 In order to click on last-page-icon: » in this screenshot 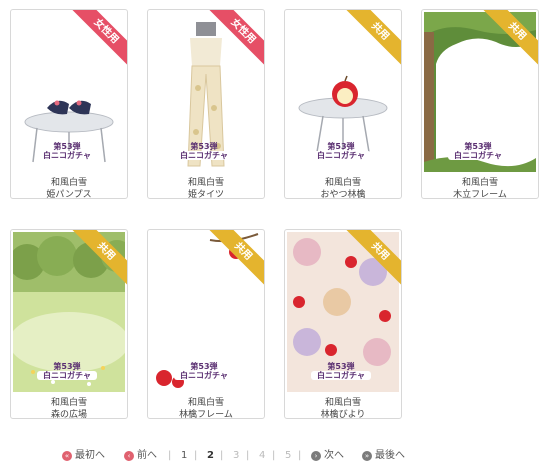, I will do `click(367, 456)`.